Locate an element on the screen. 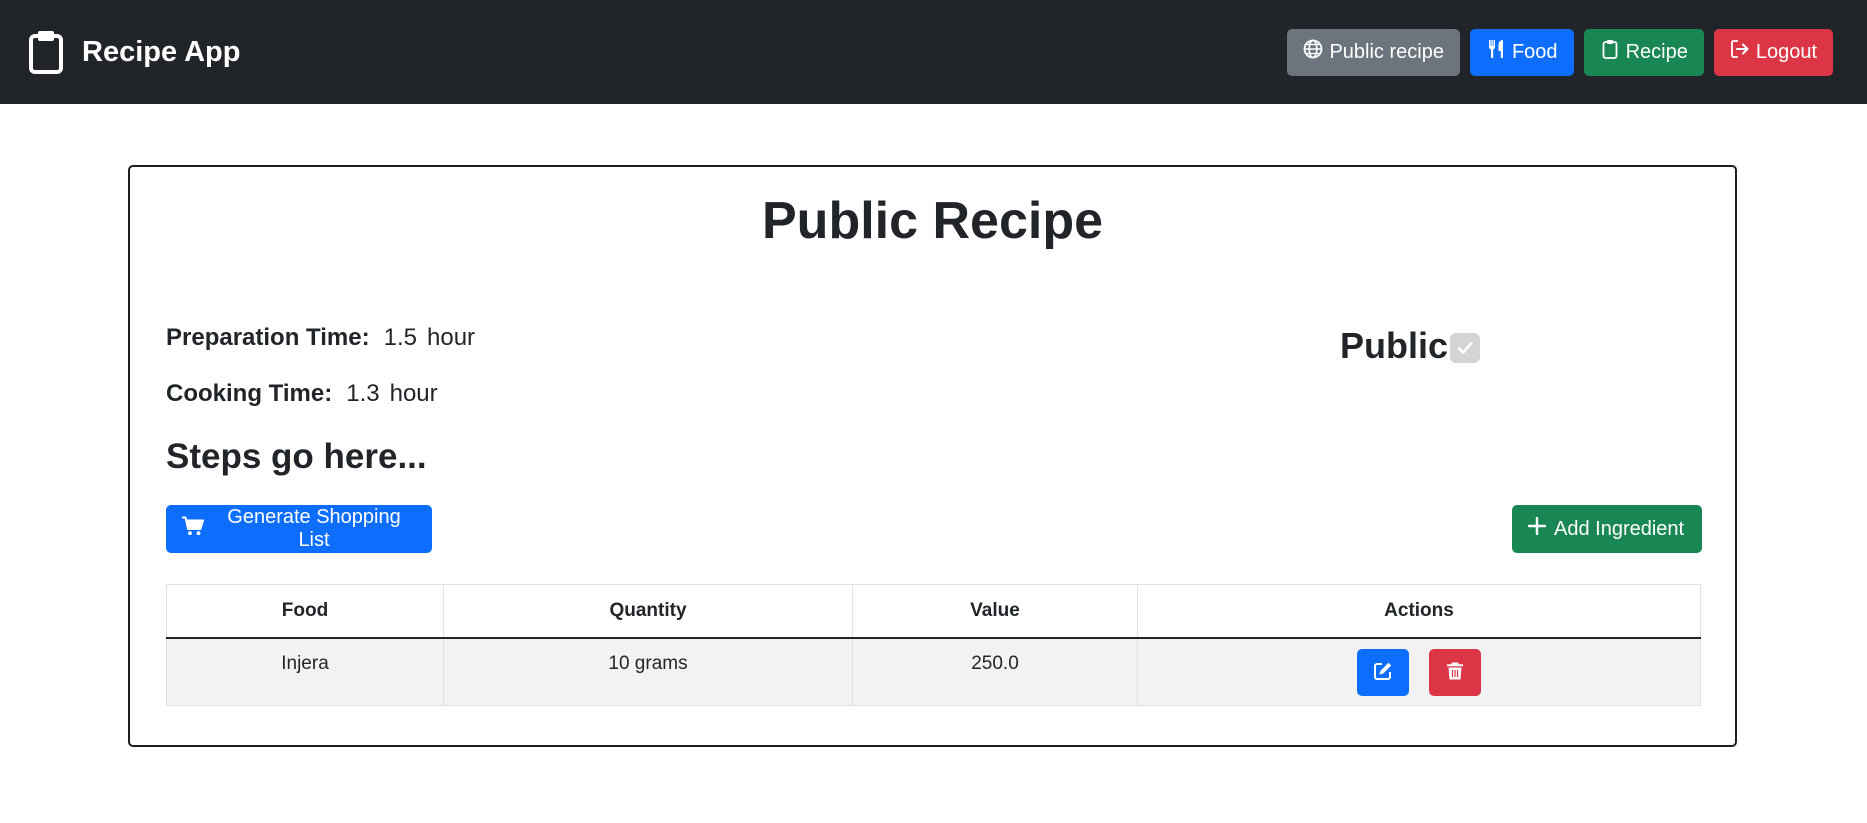 The image size is (1867, 823). row-actions is located at coordinates (1419, 672).